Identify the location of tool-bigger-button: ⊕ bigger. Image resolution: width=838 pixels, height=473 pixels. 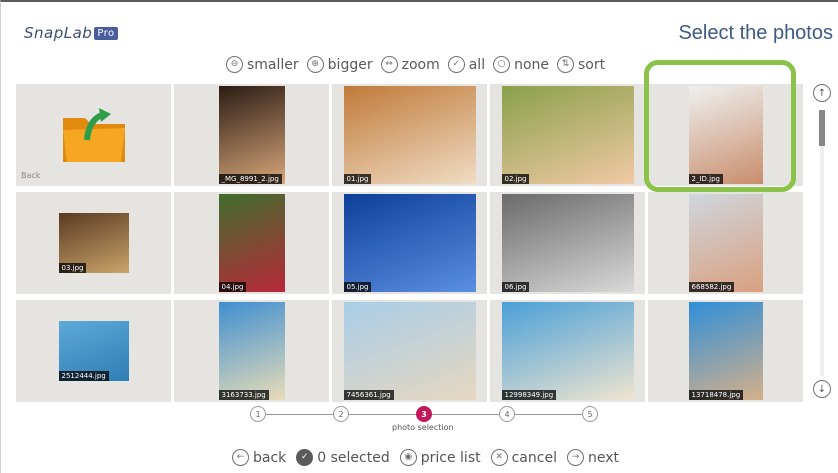
(339, 64).